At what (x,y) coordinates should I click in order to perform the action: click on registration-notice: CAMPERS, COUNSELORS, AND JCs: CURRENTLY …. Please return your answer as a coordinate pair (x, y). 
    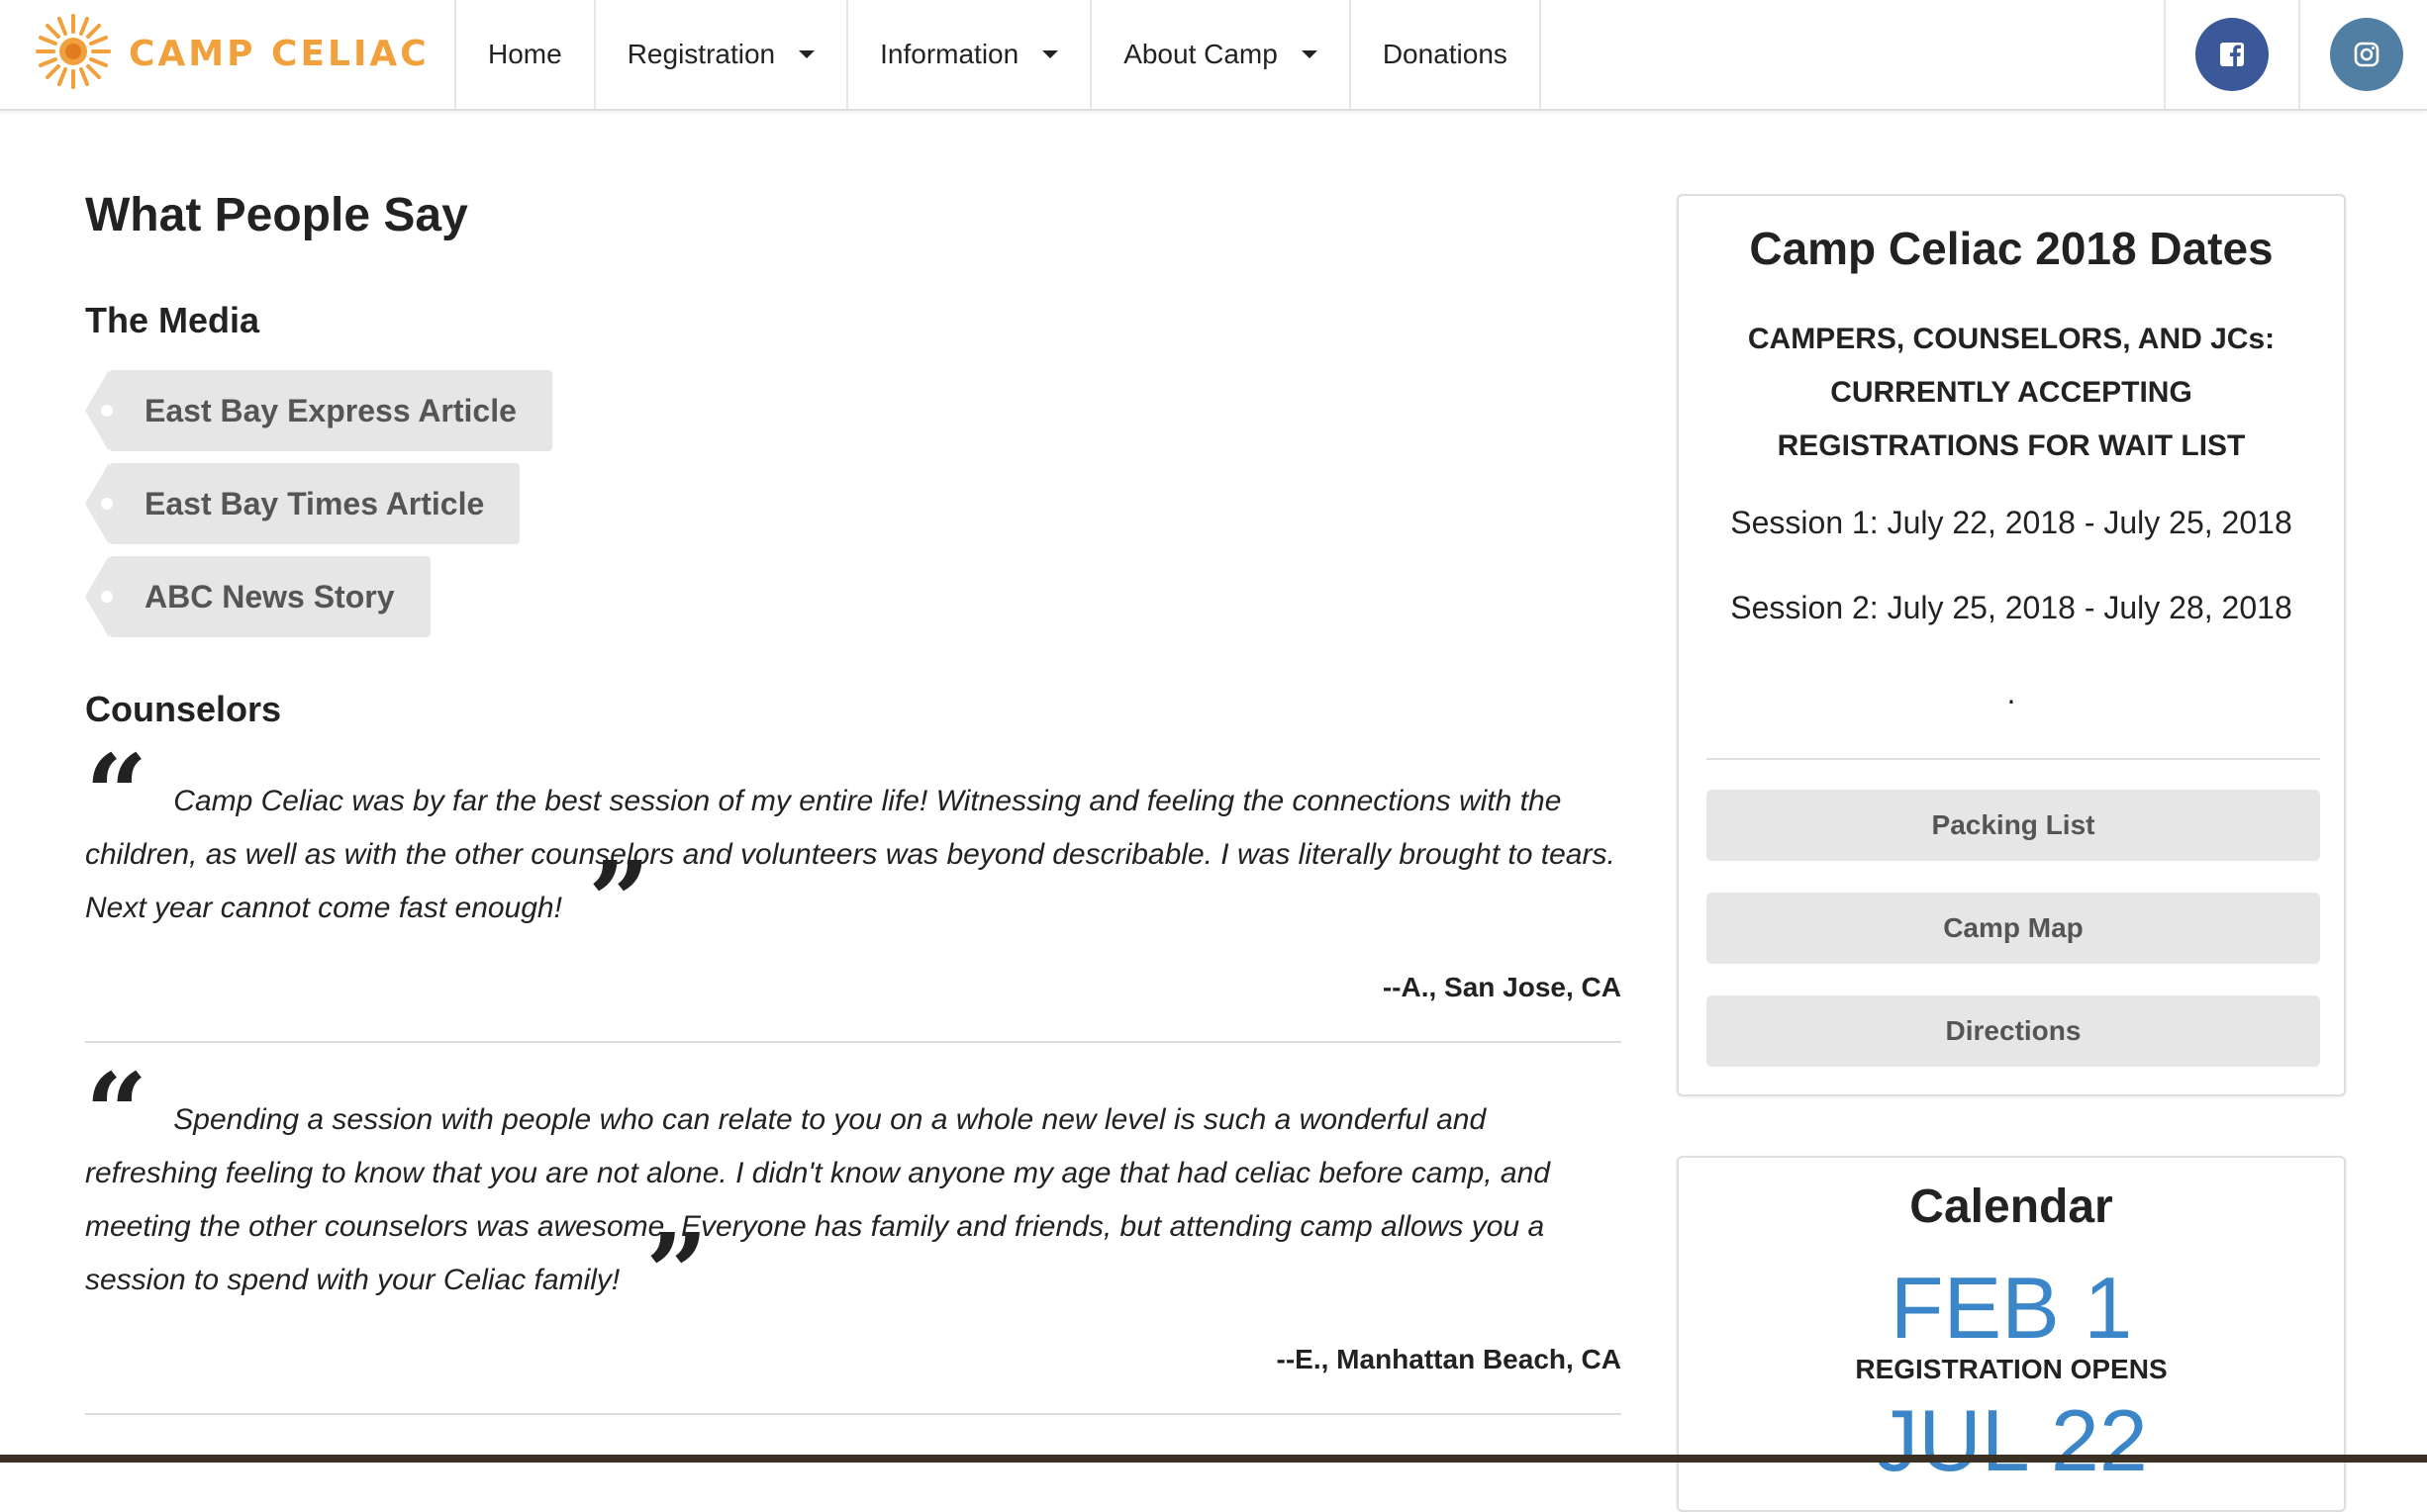
    Looking at the image, I should click on (2012, 393).